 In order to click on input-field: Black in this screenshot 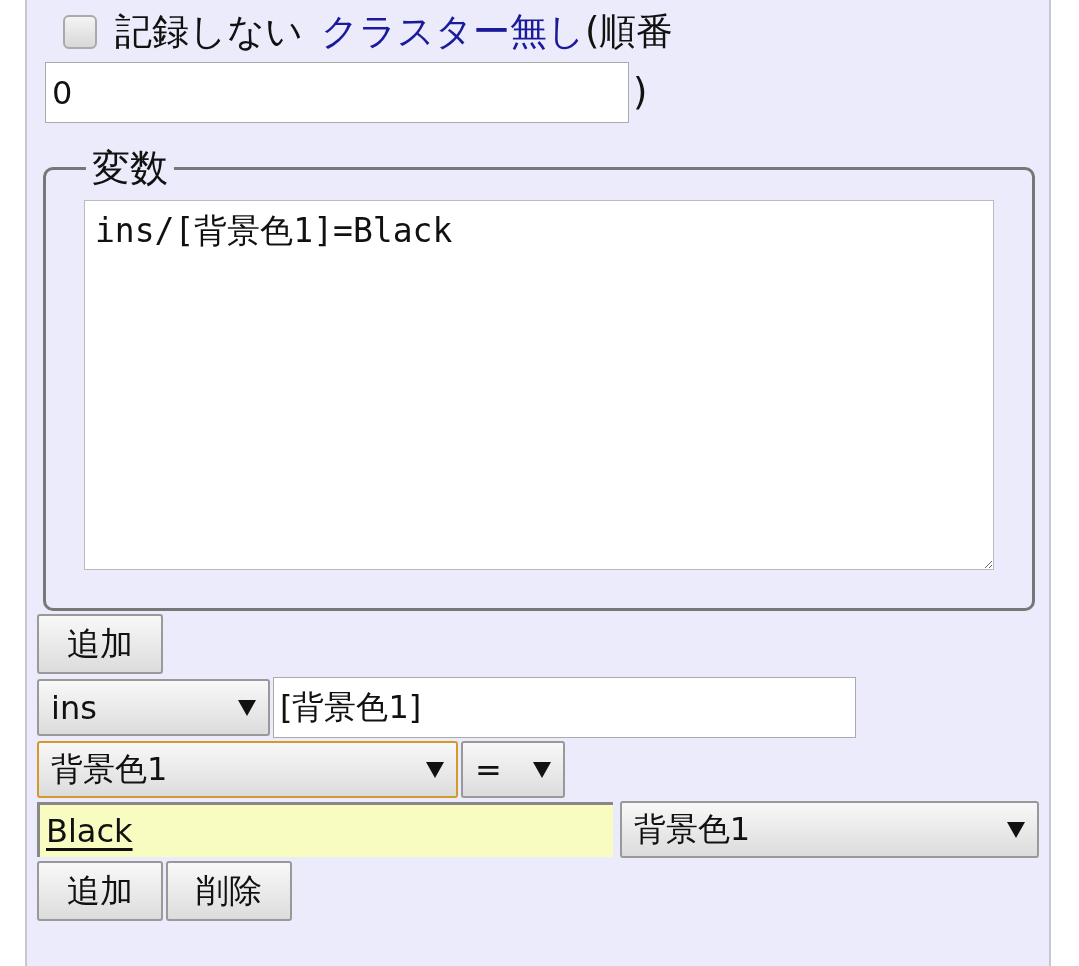, I will do `click(325, 829)`.